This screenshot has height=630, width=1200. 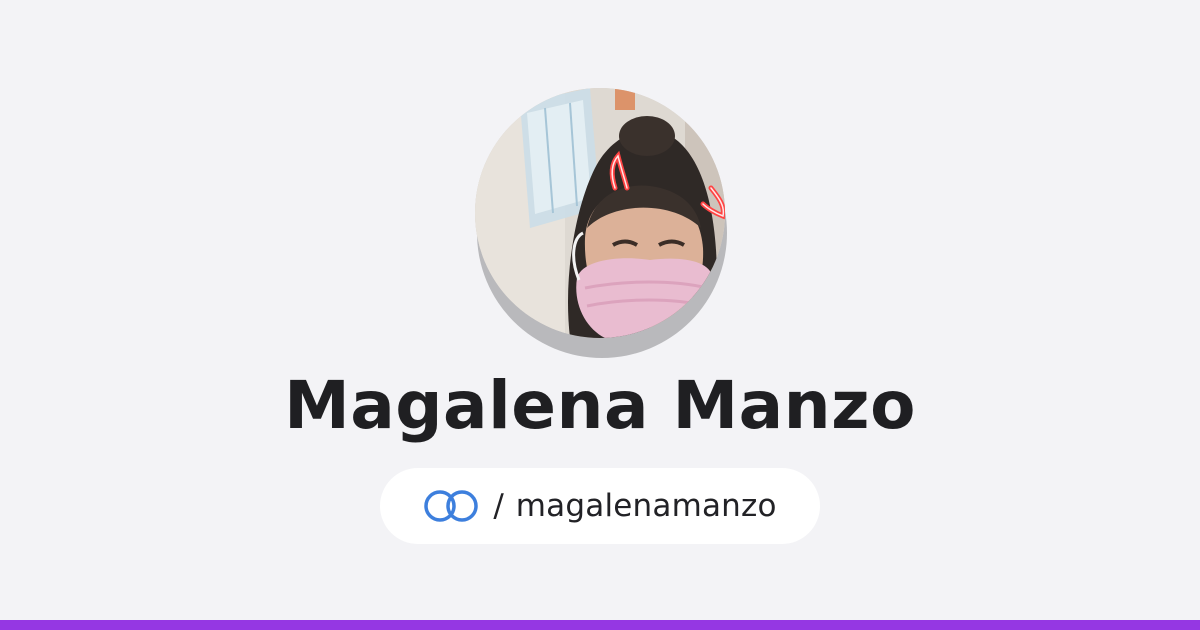 I want to click on brand-bar, so click(x=600, y=625).